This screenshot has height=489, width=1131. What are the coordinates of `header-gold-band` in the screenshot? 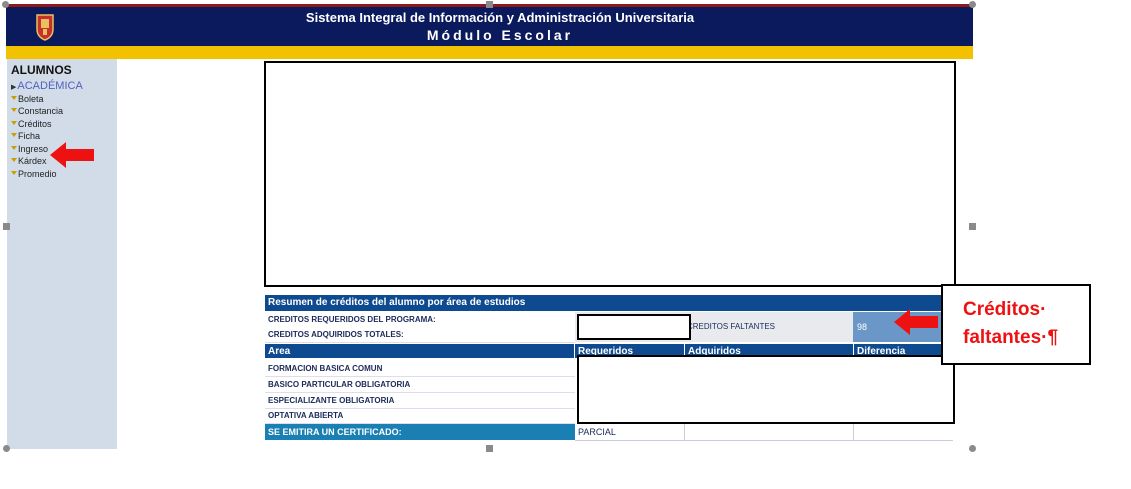 It's located at (489, 52).